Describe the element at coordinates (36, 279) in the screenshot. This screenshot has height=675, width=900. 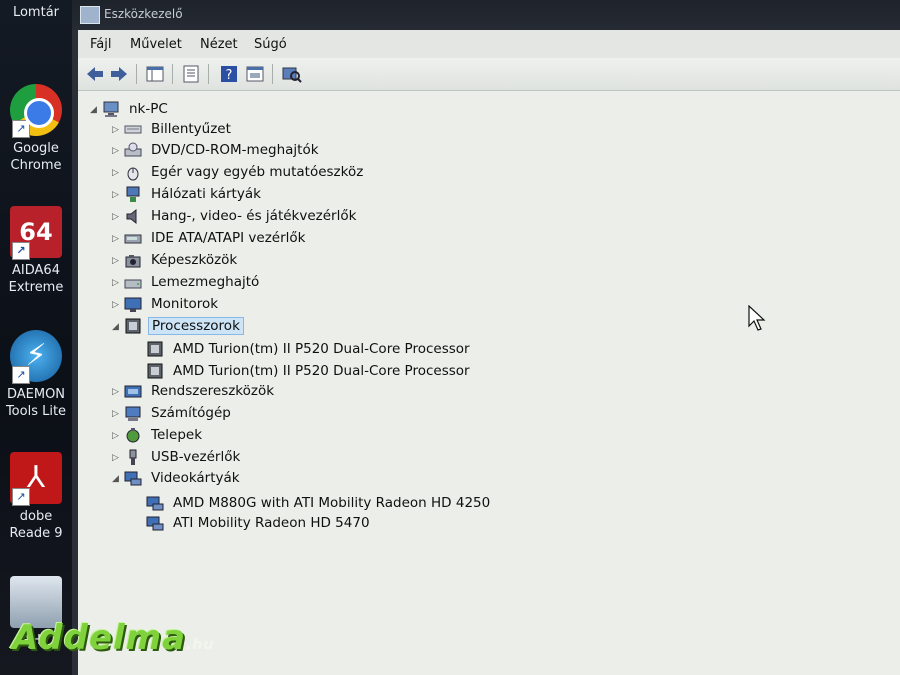
I see `aida64-label: AIDA64 Extreme` at that location.